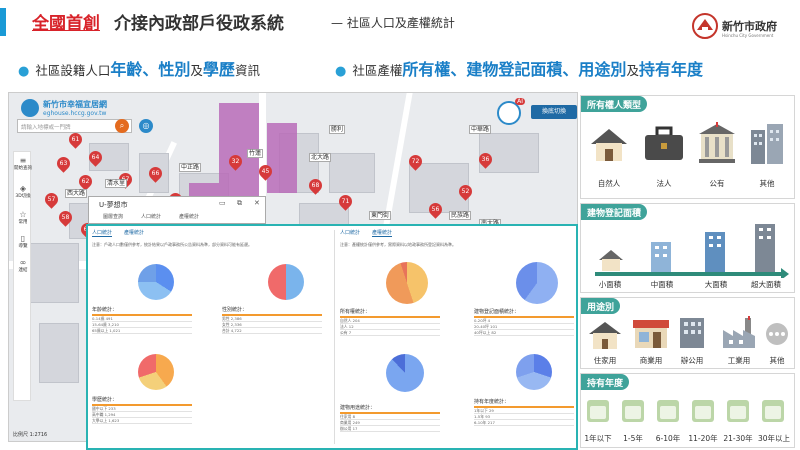 The width and height of the screenshot is (800, 450). What do you see at coordinates (30, 435) in the screenshot?
I see `map-scale: 比例尺 1:2716` at bounding box center [30, 435].